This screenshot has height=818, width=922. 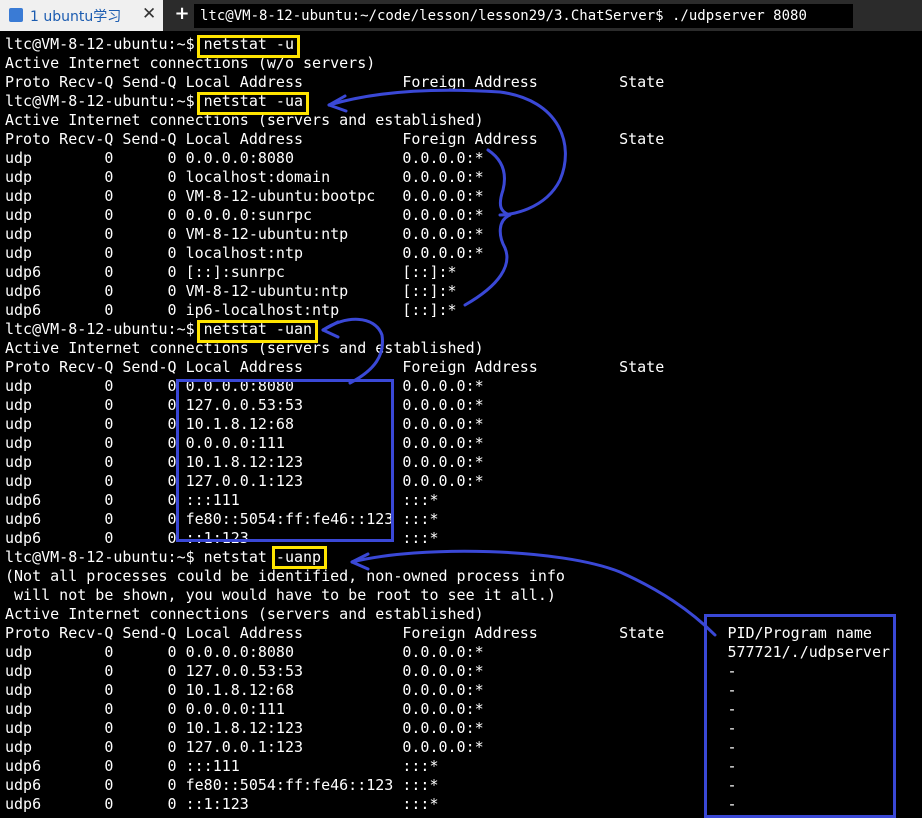 What do you see at coordinates (353, 351) in the screenshot?
I see `arrow-to-uan` at bounding box center [353, 351].